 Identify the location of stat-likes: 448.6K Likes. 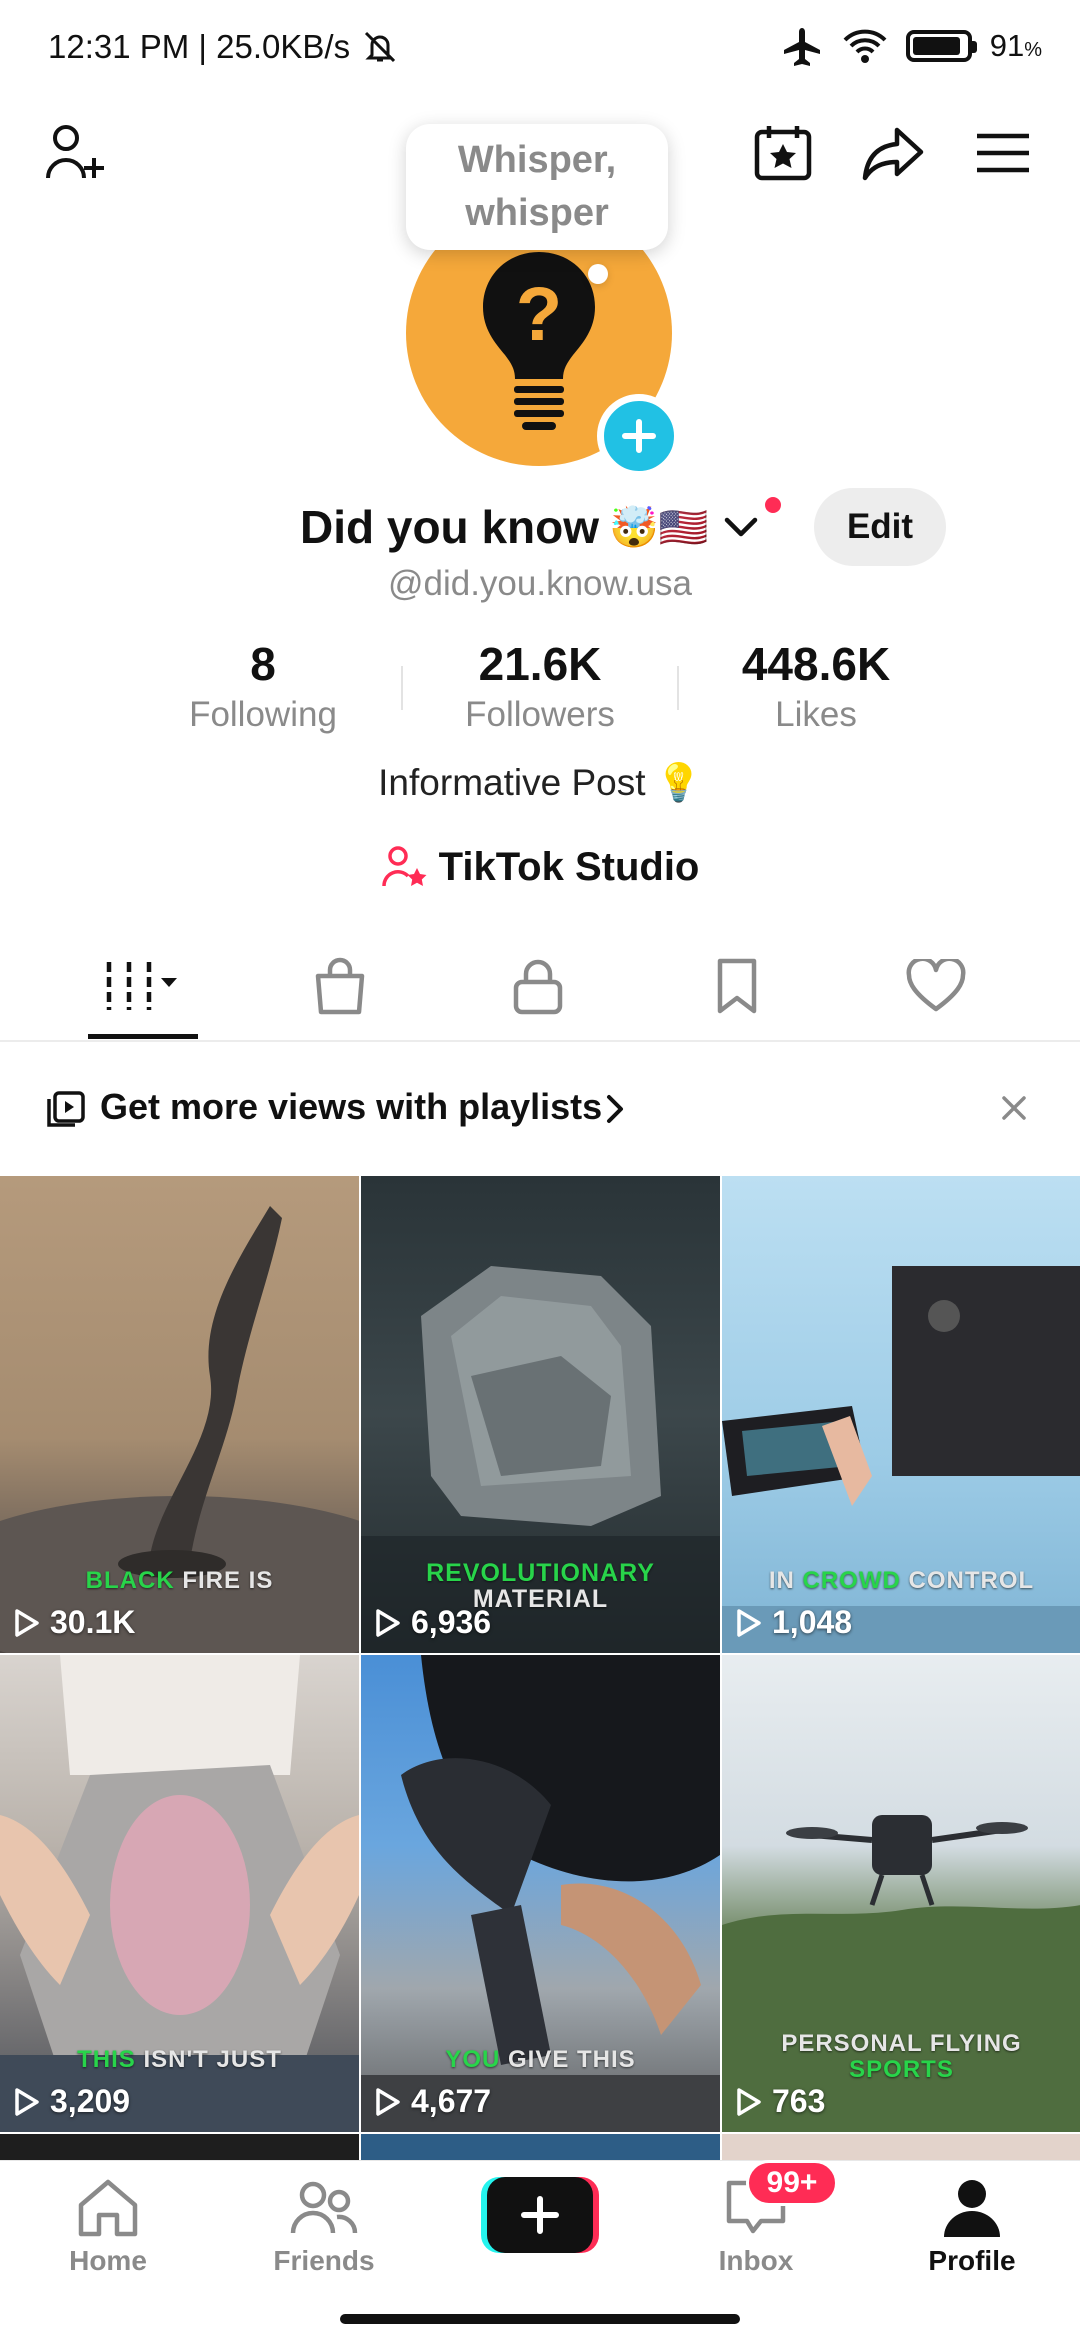
(816, 687).